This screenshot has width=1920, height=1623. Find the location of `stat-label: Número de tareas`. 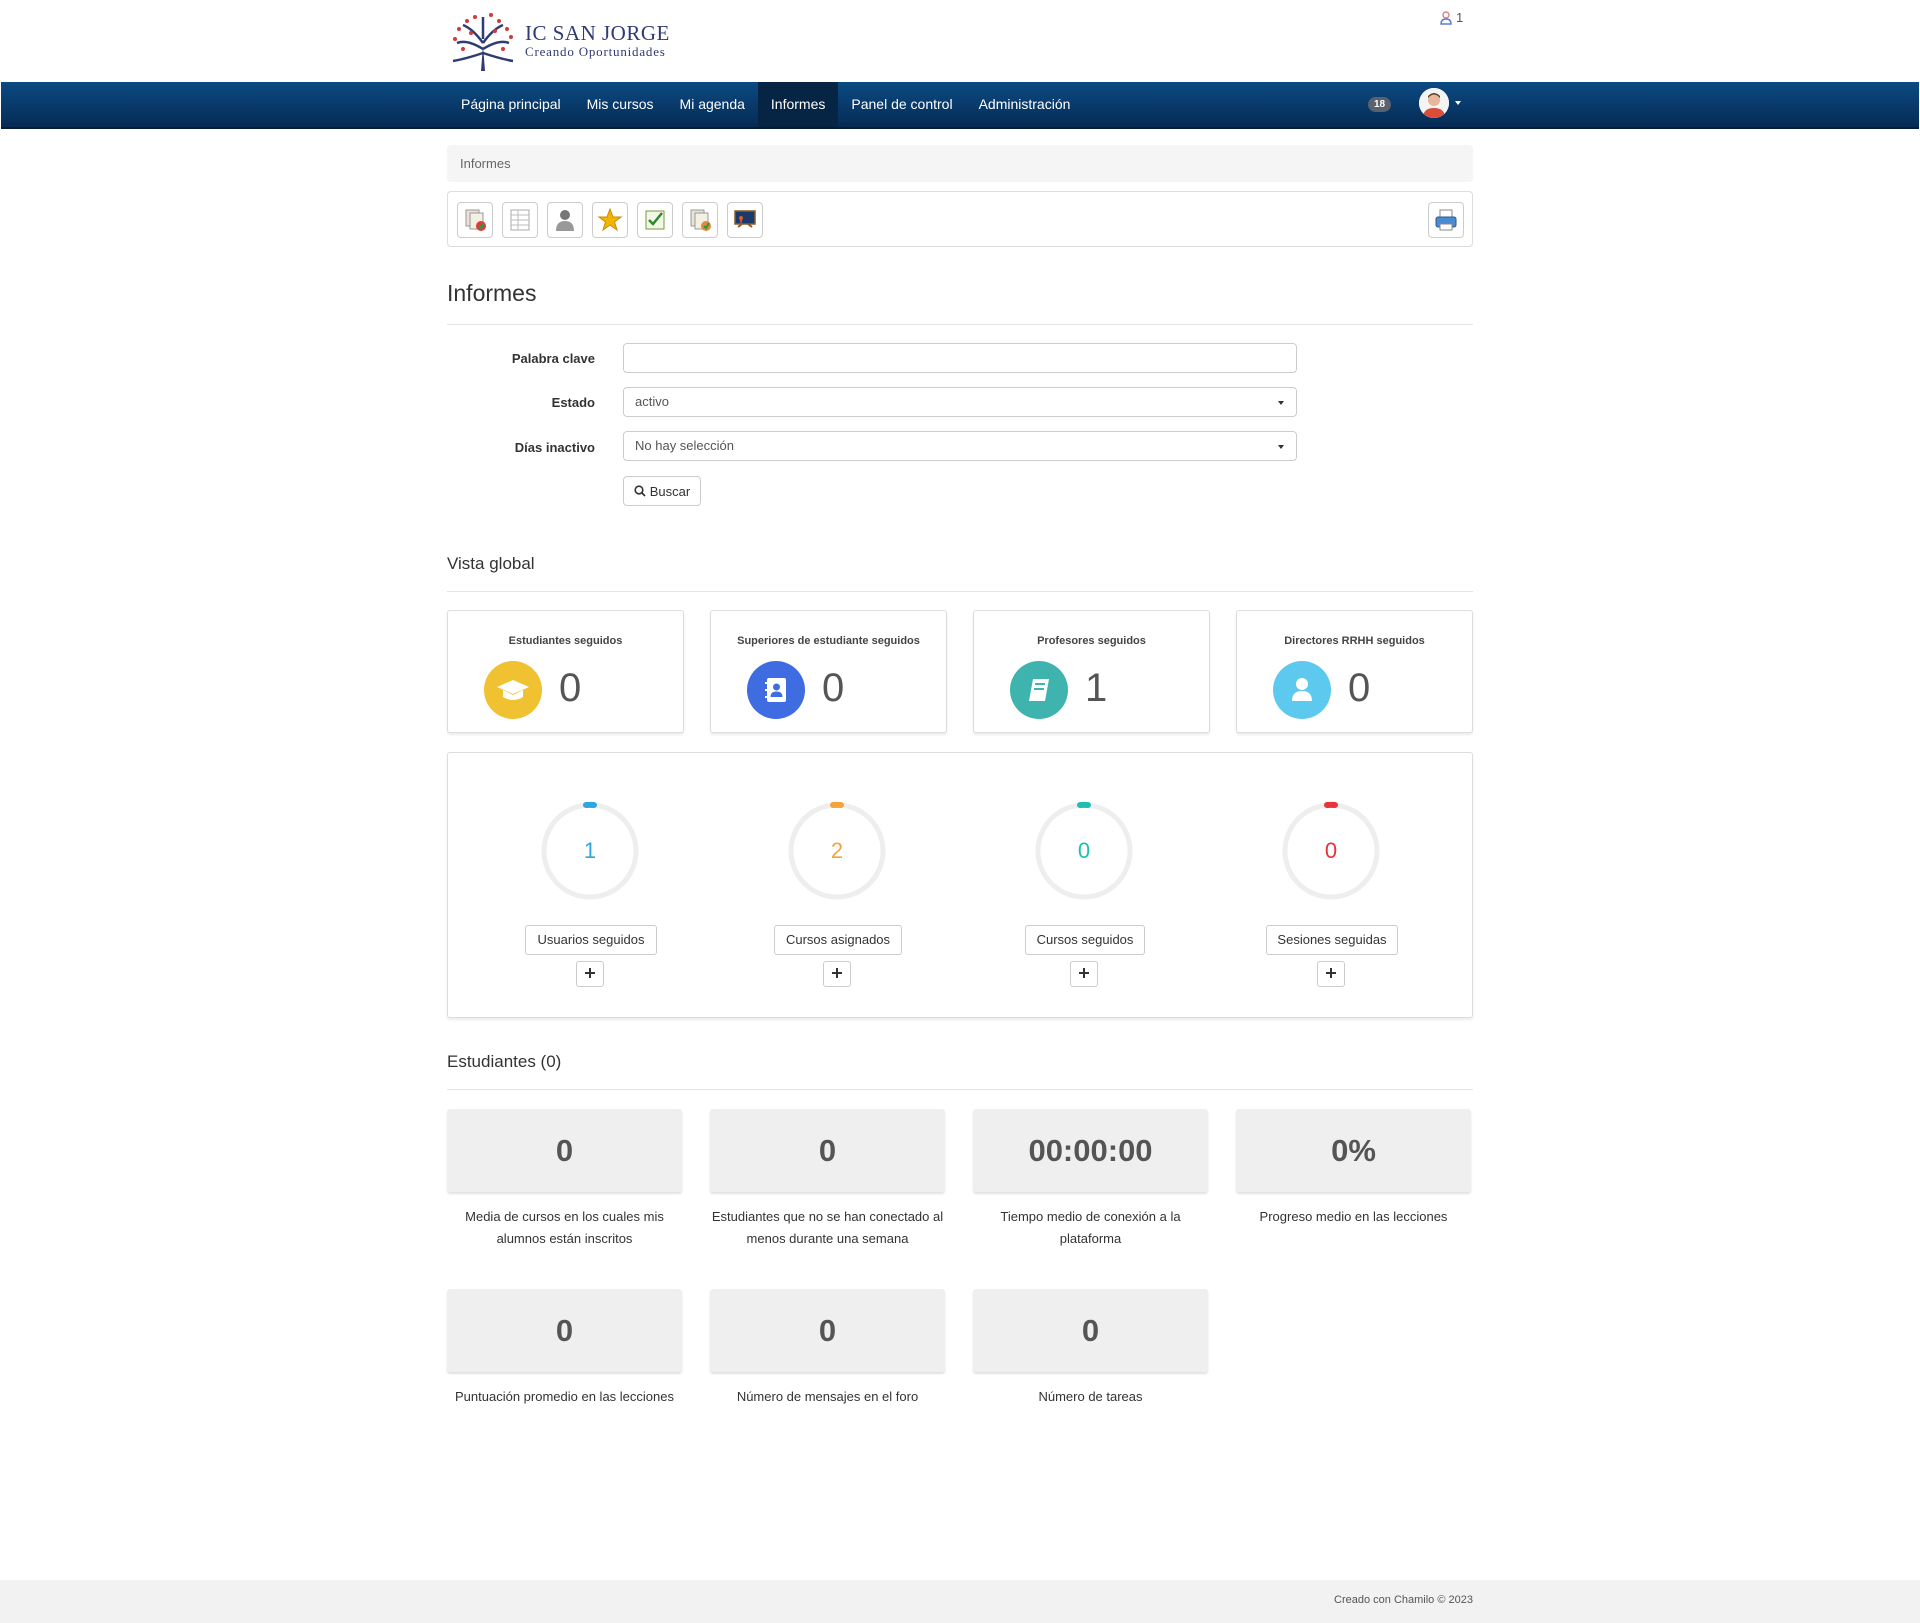

stat-label: Número de tareas is located at coordinates (1090, 1396).